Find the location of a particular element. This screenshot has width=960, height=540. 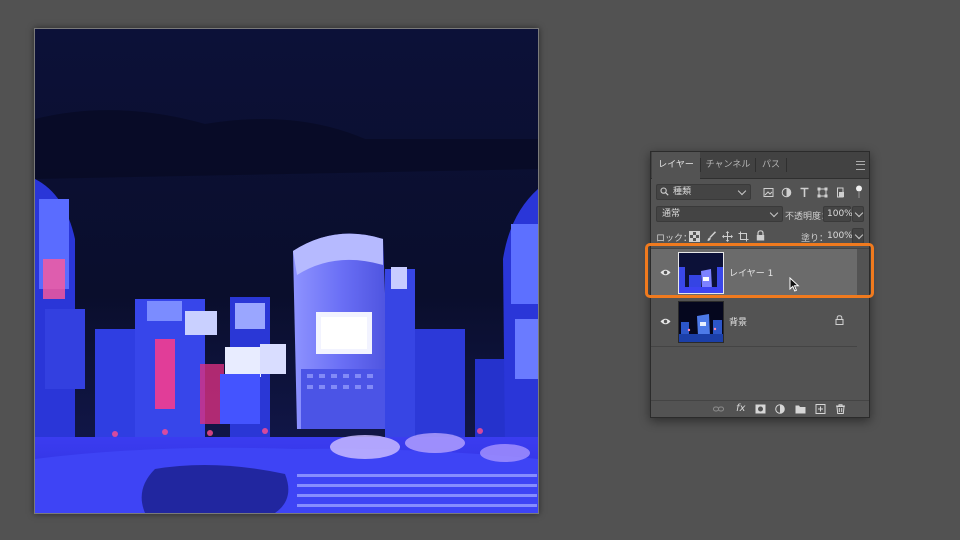

search-icon is located at coordinates (664, 191).